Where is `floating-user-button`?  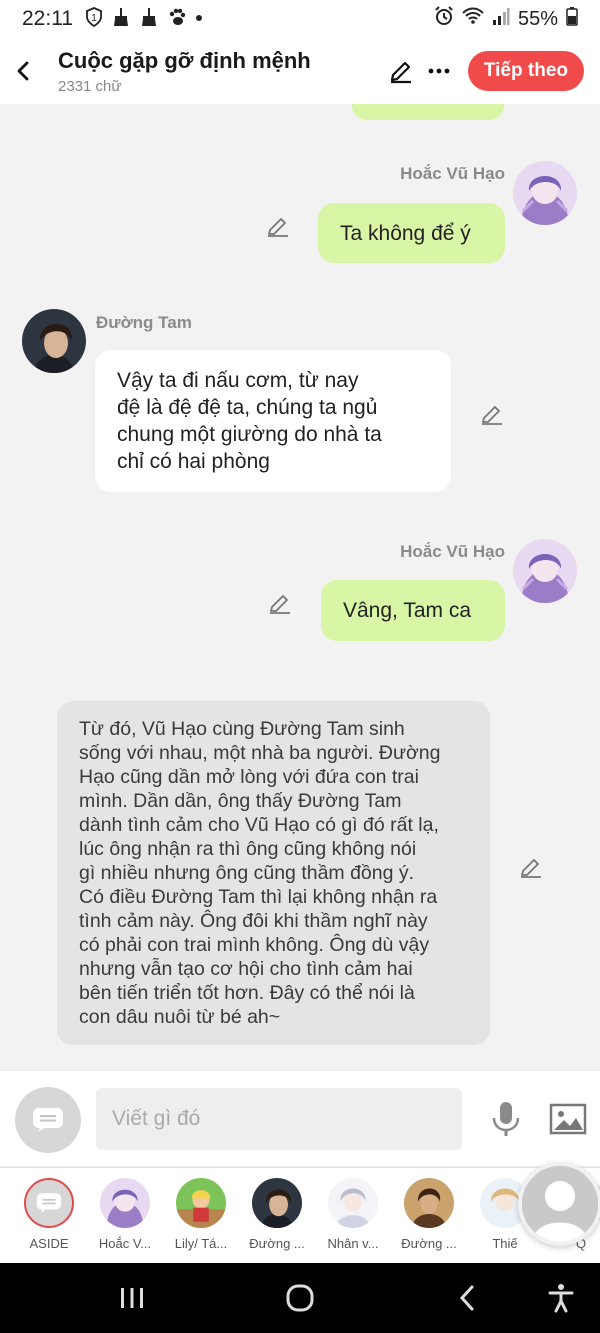
floating-user-button is located at coordinates (559, 1204).